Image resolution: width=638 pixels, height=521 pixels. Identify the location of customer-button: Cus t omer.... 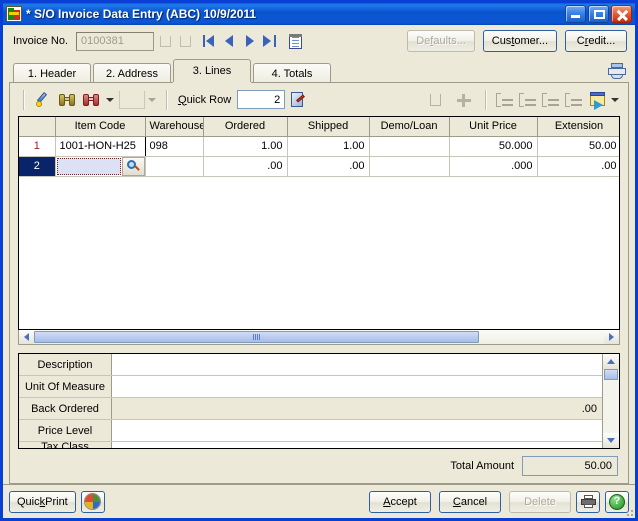
(519, 41).